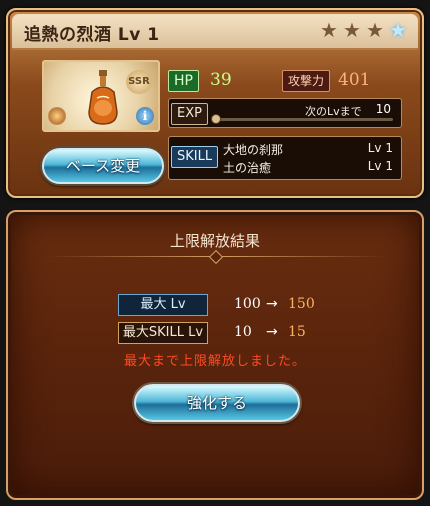 The width and height of the screenshot is (430, 506). I want to click on exp-next-label: 次のLvまで, so click(333, 111).